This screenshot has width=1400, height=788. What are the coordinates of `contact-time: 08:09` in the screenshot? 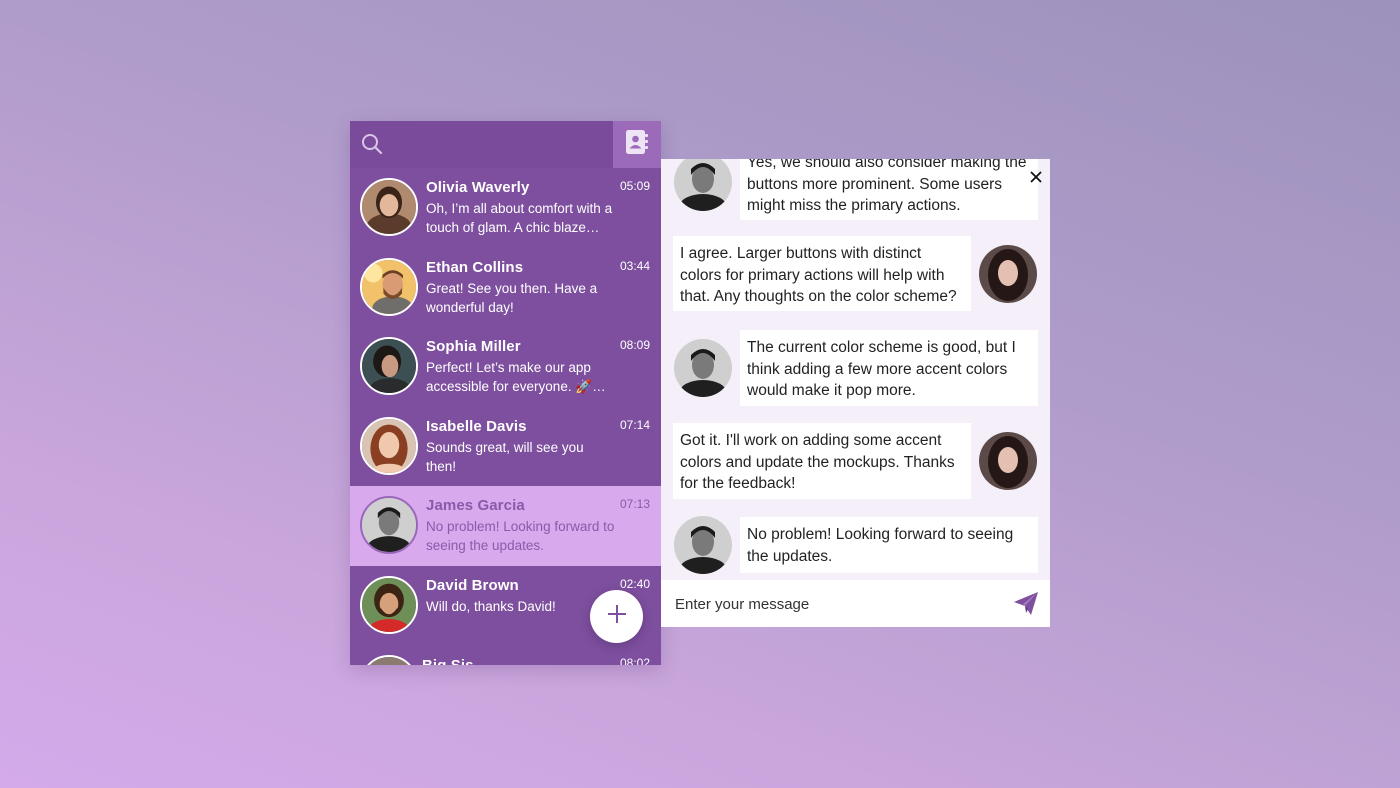 It's located at (634, 345).